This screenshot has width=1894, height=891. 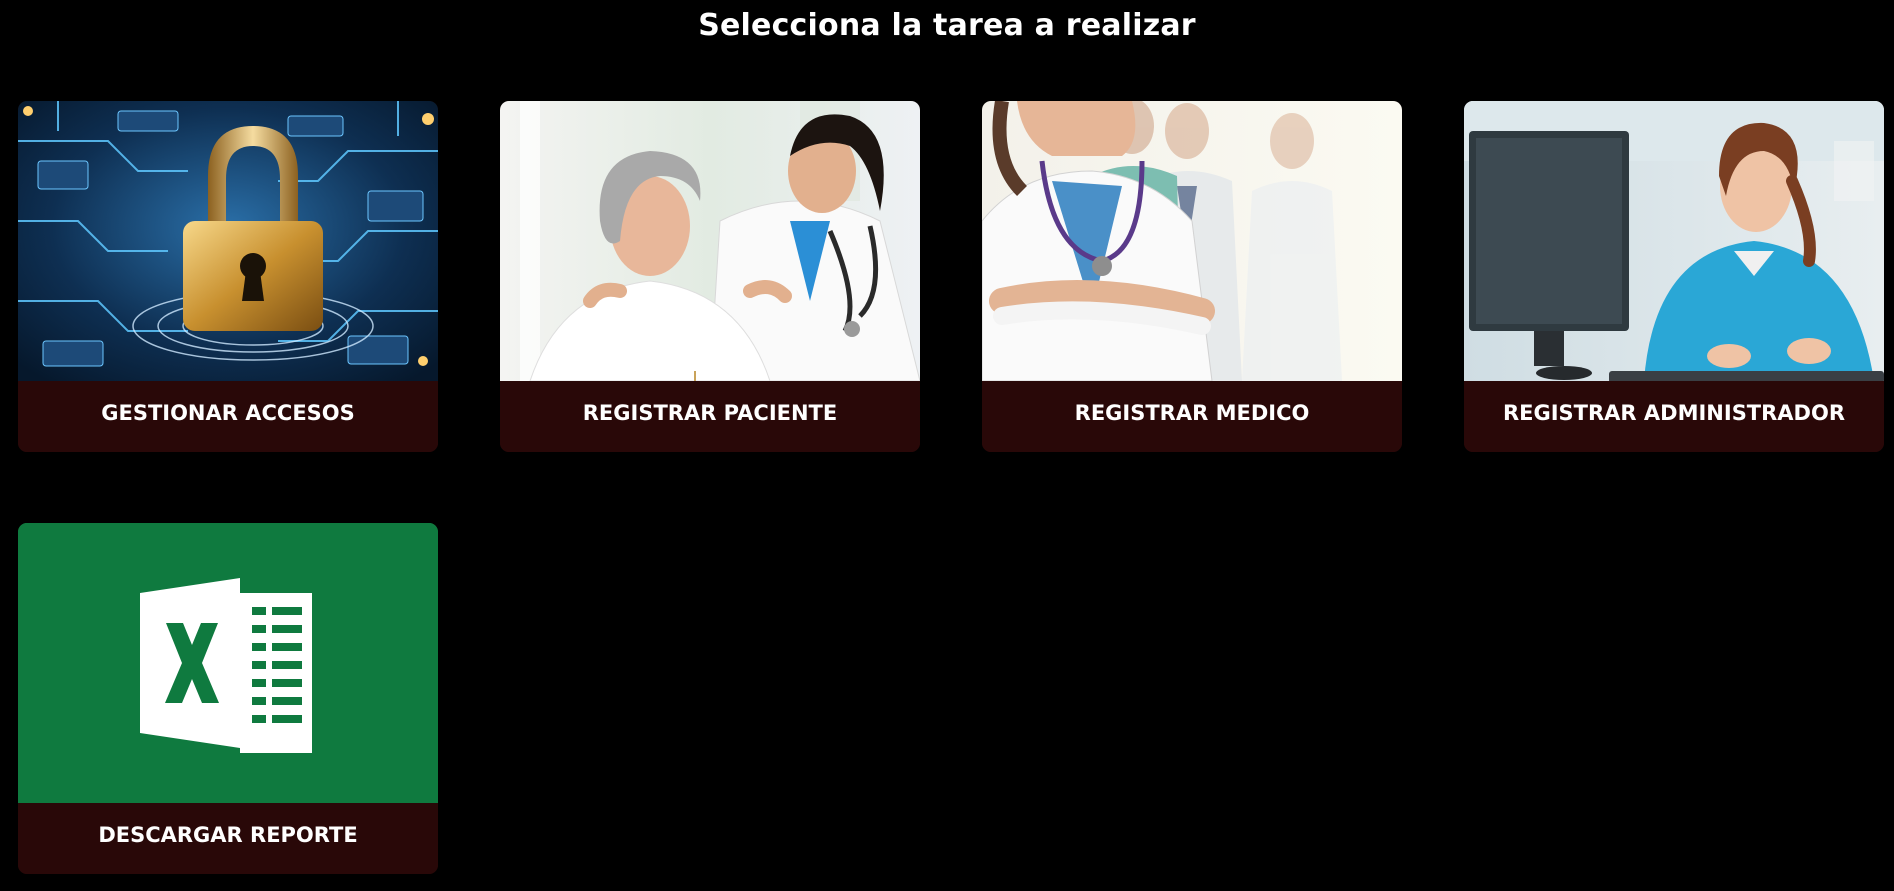 What do you see at coordinates (228, 663) in the screenshot?
I see `excel-icon` at bounding box center [228, 663].